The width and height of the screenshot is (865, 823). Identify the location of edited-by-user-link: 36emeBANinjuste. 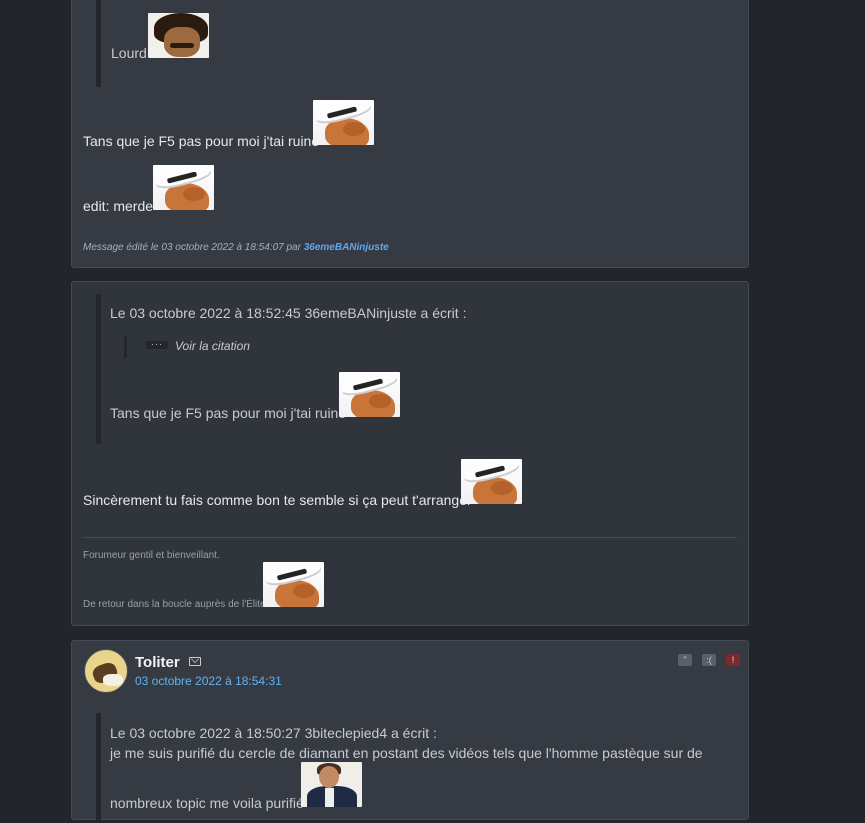
(346, 247).